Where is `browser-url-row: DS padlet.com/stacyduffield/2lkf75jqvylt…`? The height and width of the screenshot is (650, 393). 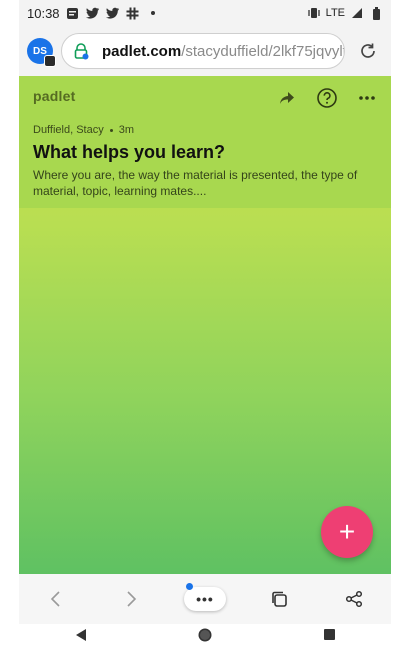 browser-url-row: DS padlet.com/stacyduffield/2lkf75jqvylt… is located at coordinates (205, 51).